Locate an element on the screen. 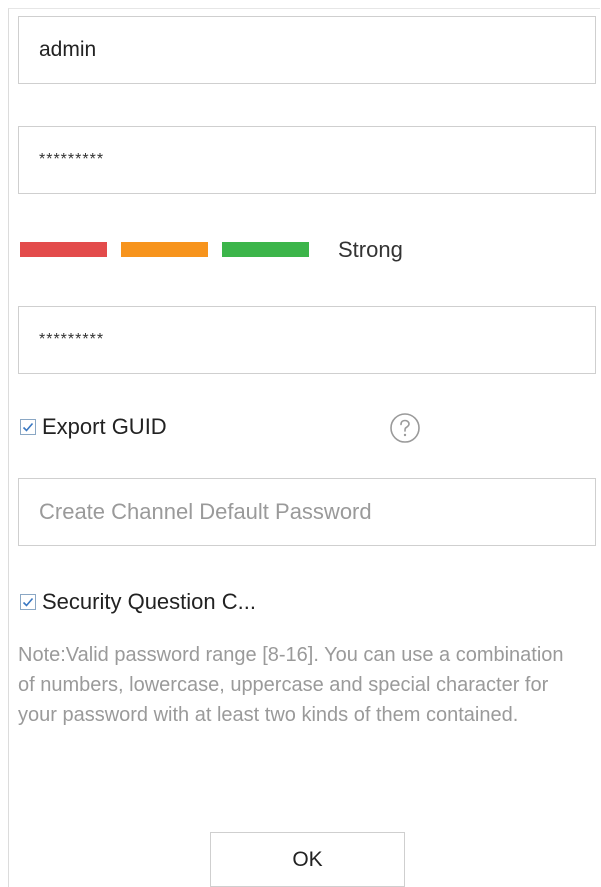 This screenshot has width=601, height=887. strength-bar-weak is located at coordinates (63, 249).